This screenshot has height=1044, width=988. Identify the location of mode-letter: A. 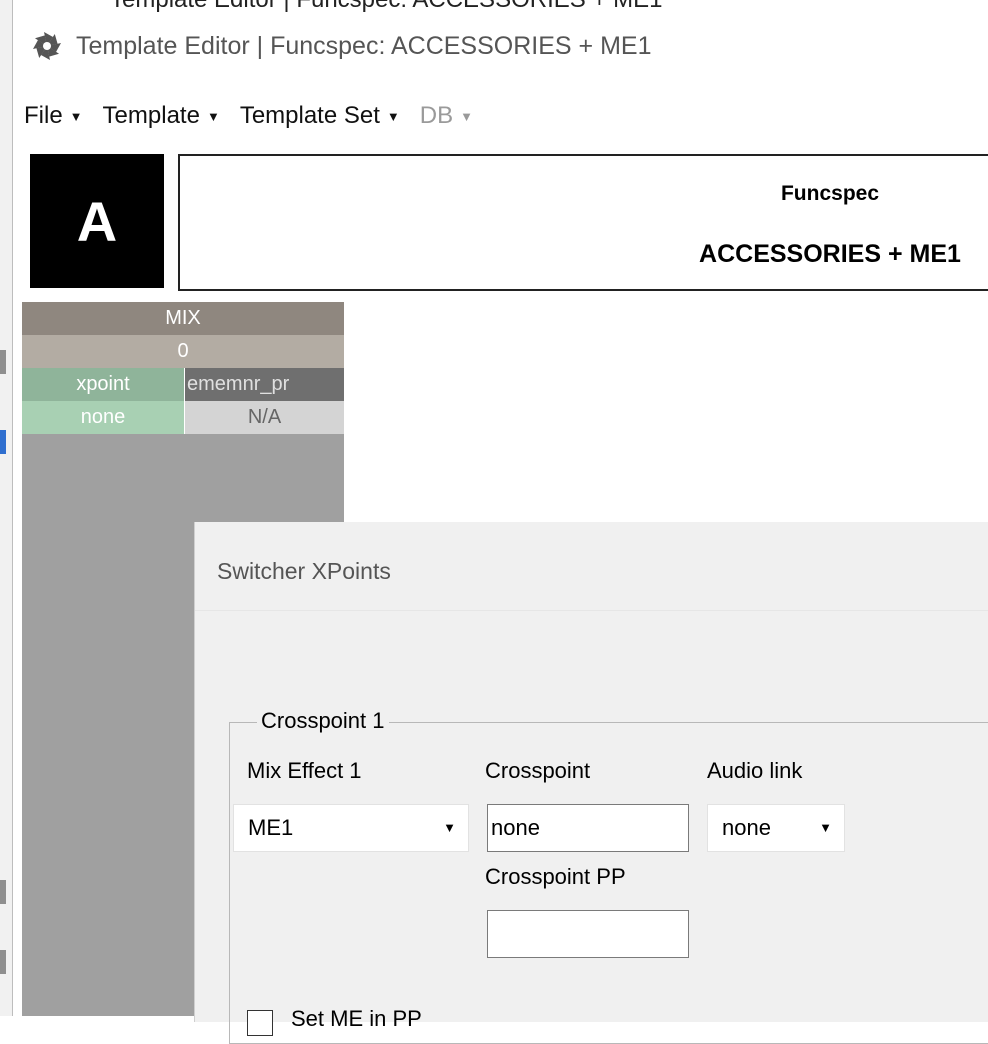
(97, 221).